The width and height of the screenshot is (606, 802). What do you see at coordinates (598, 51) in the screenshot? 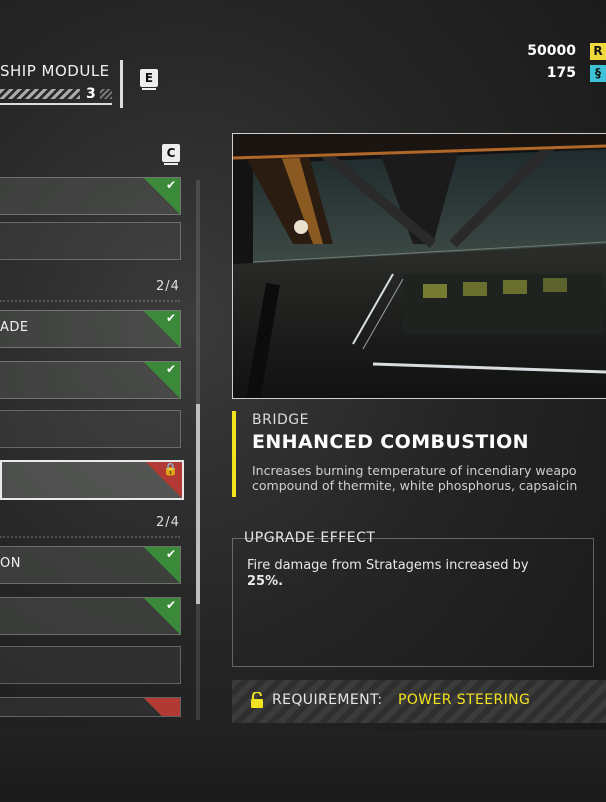
I see `requisition-icon: R` at bounding box center [598, 51].